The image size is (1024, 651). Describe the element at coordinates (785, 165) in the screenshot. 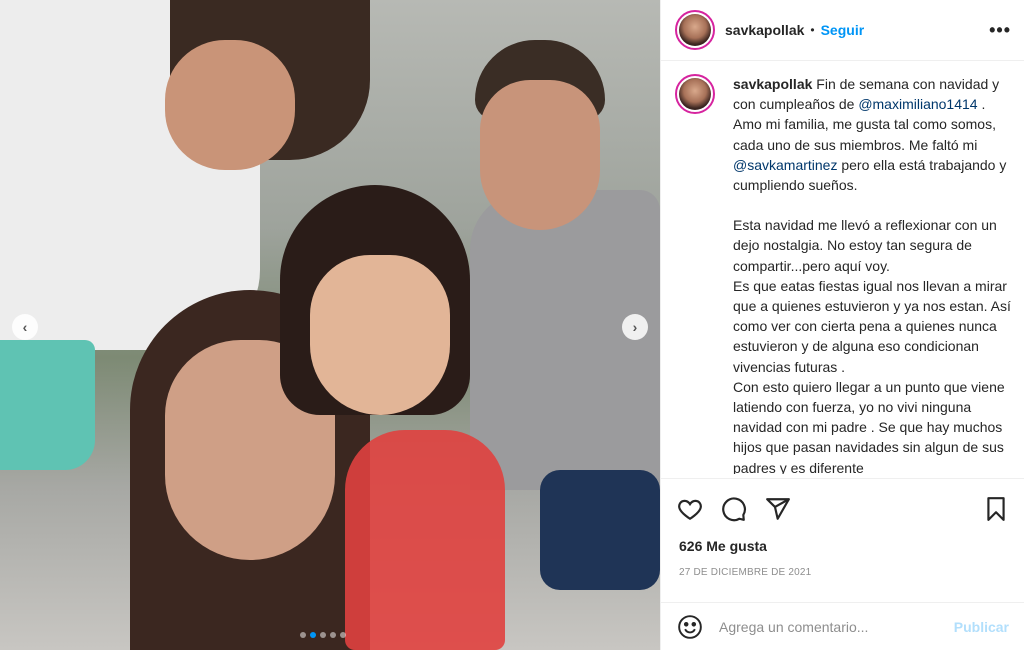

I see `mention-link: @savkamartinez` at that location.